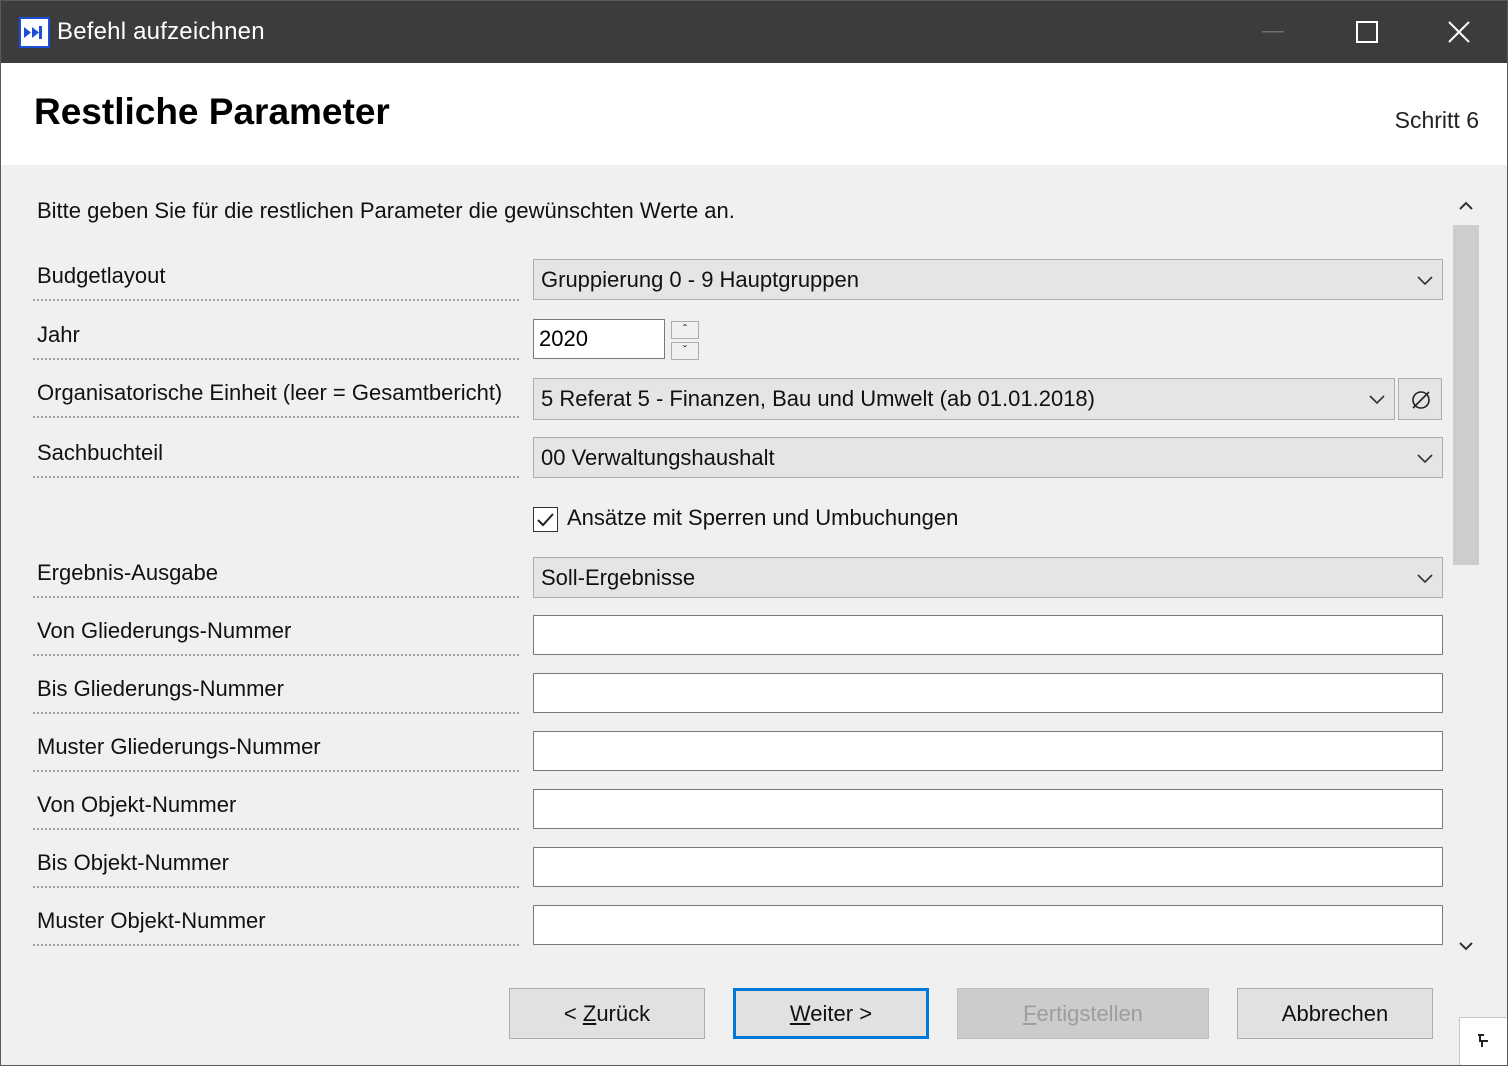 The width and height of the screenshot is (1508, 1066). I want to click on back-button-prefix: <, so click(573, 1013).